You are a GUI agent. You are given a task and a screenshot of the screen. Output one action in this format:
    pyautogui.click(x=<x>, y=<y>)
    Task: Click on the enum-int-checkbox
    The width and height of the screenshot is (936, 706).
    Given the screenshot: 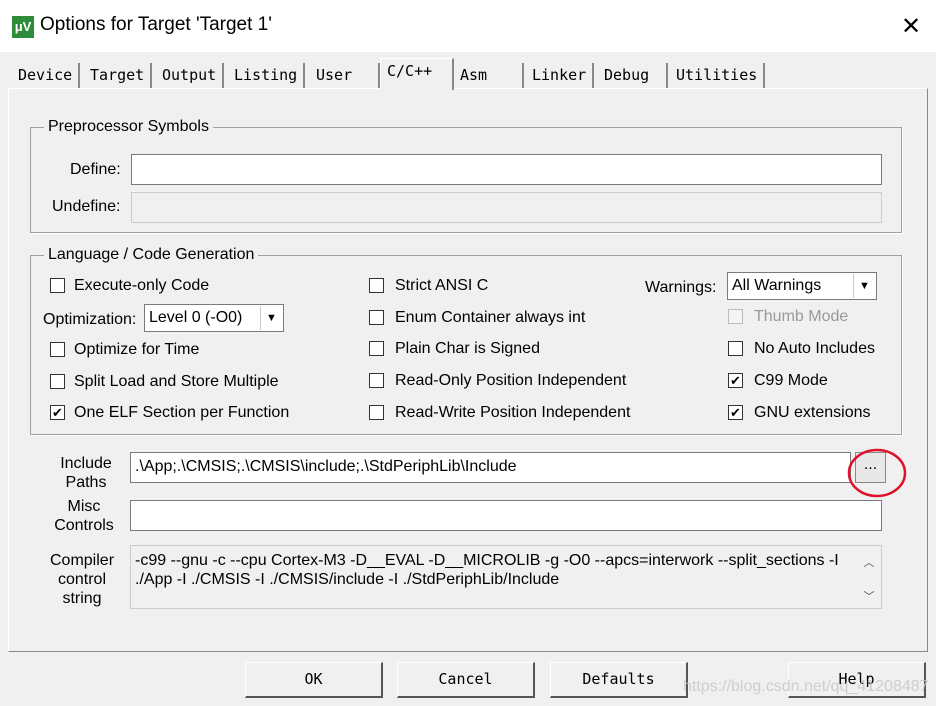 What is the action you would take?
    pyautogui.click(x=376, y=317)
    